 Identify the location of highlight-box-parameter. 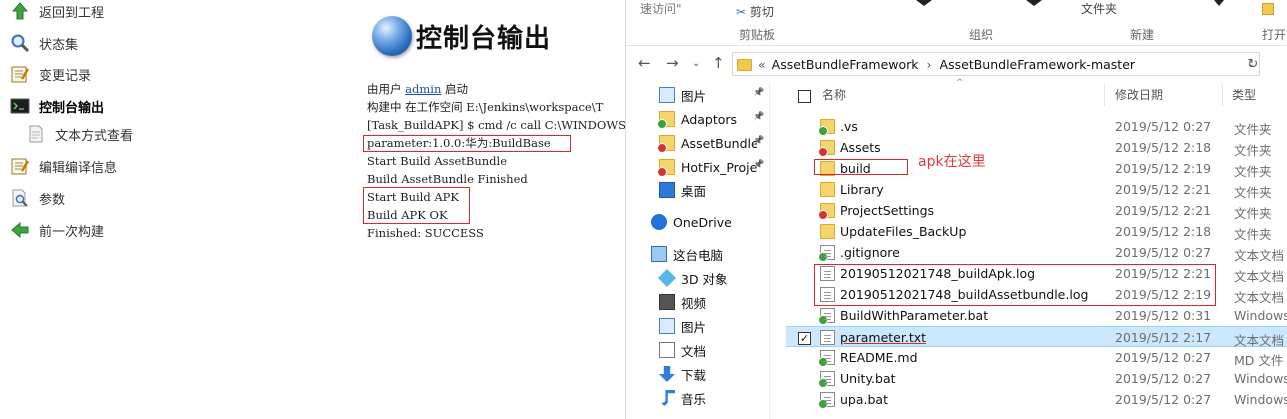
(467, 143).